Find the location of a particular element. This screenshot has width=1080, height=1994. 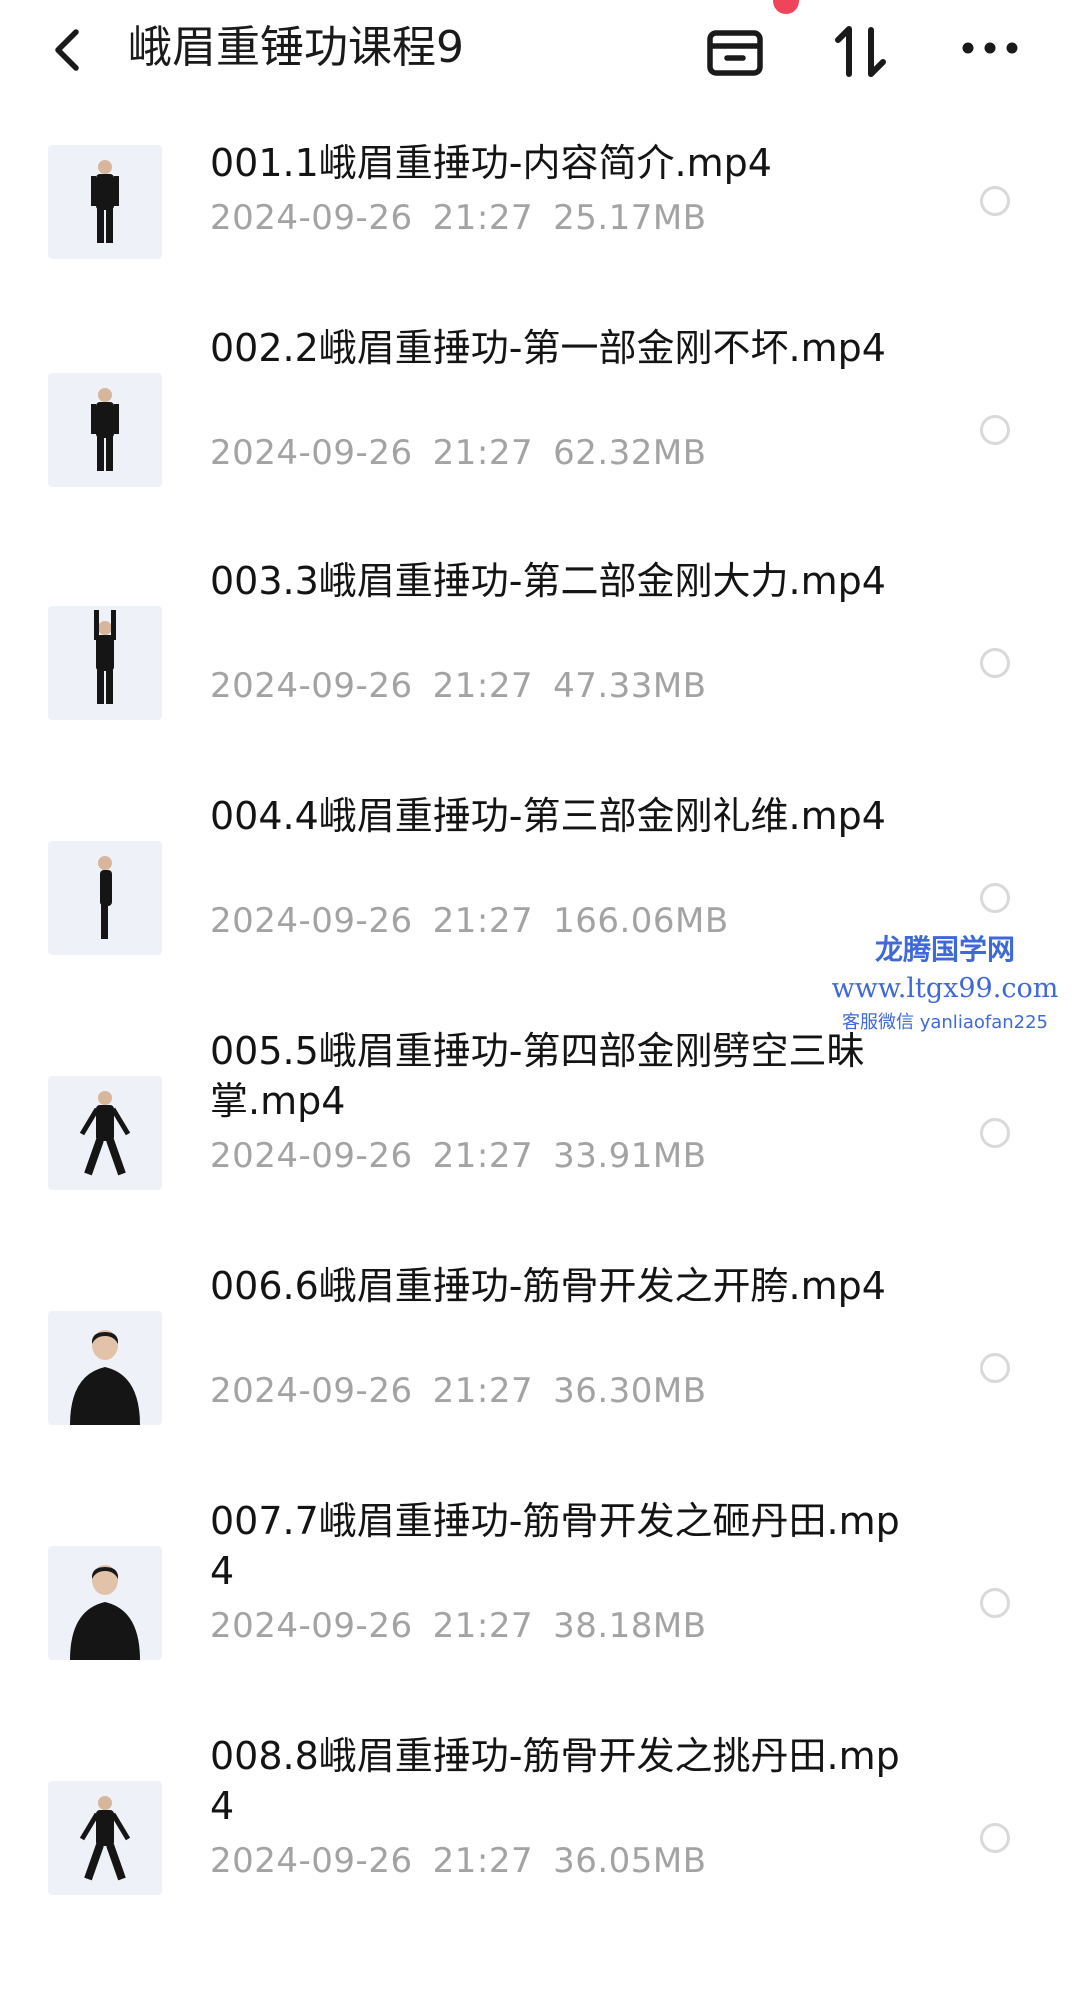

file-size: 36.30MB is located at coordinates (630, 1391).